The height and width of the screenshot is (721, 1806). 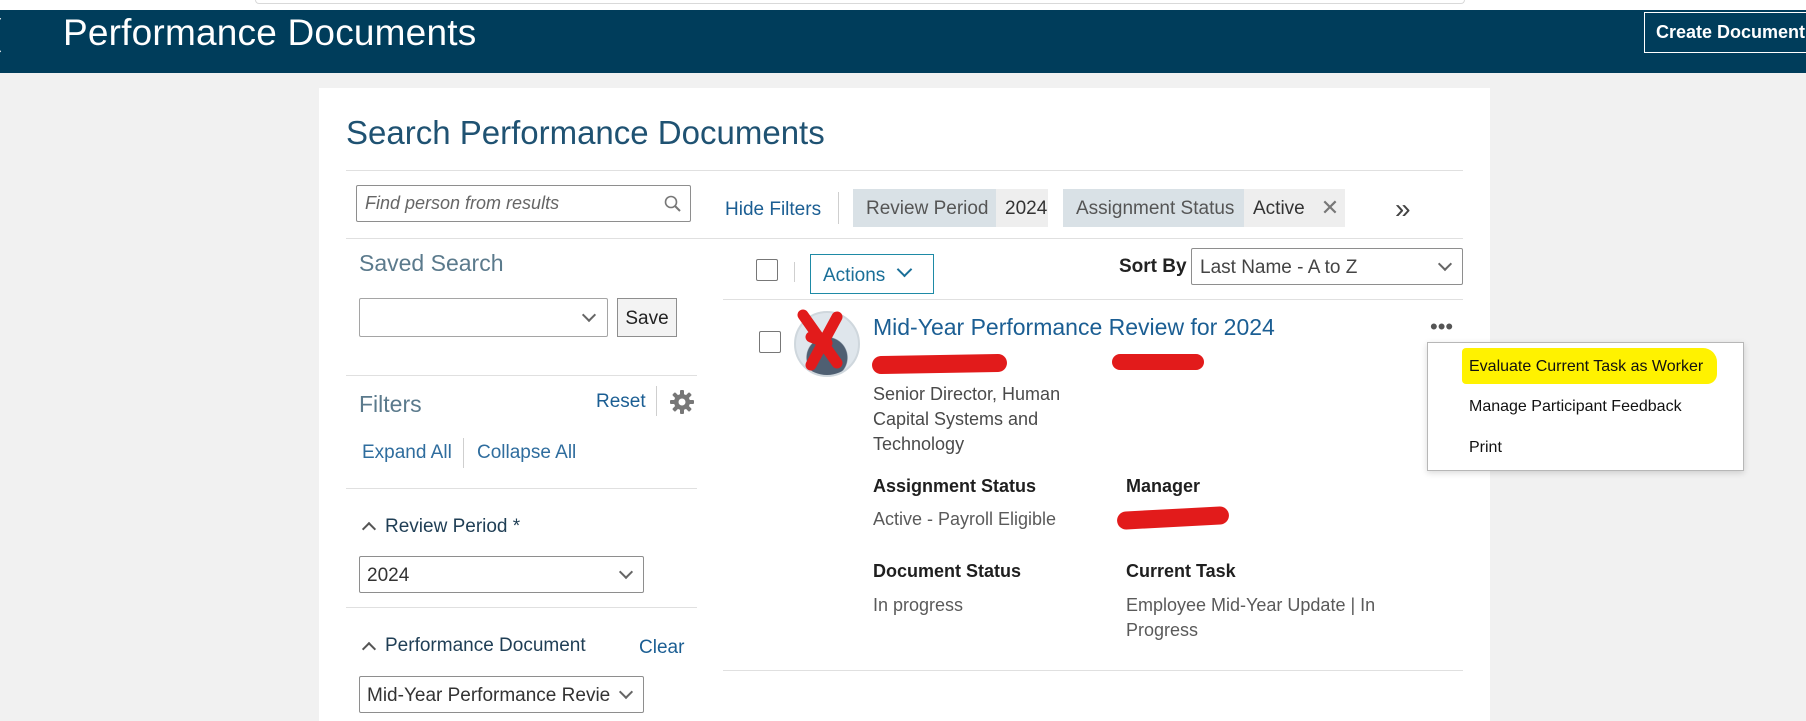 I want to click on sort-by-label: Sort By, so click(x=1153, y=266).